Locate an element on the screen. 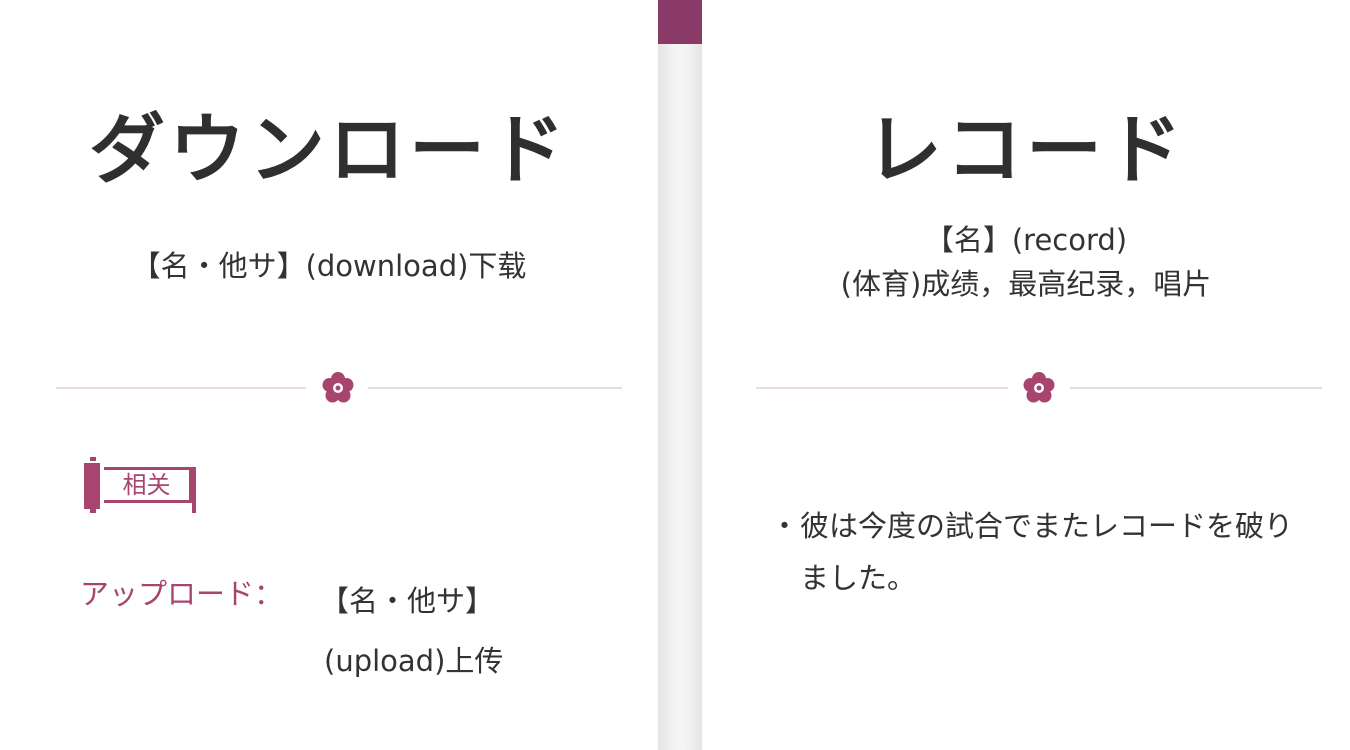  related-term: アップロード： is located at coordinates (181, 592).